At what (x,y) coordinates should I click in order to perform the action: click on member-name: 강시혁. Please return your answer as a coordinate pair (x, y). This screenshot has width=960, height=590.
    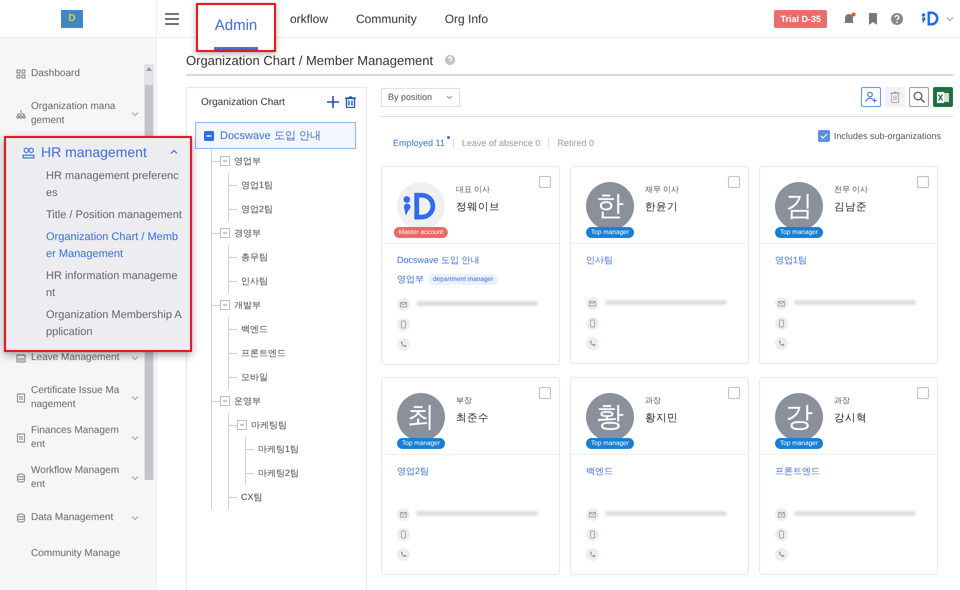
    Looking at the image, I should click on (850, 418).